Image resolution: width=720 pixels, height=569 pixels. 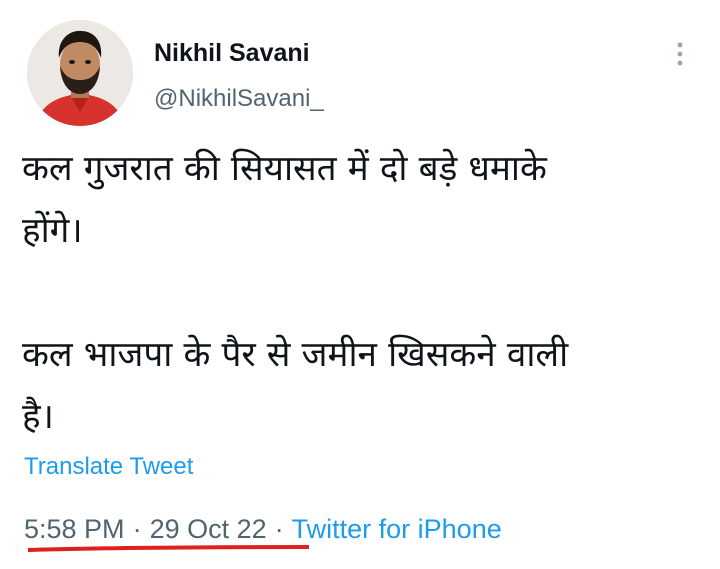 What do you see at coordinates (74, 529) in the screenshot?
I see `tweet-time: 5:58 PM` at bounding box center [74, 529].